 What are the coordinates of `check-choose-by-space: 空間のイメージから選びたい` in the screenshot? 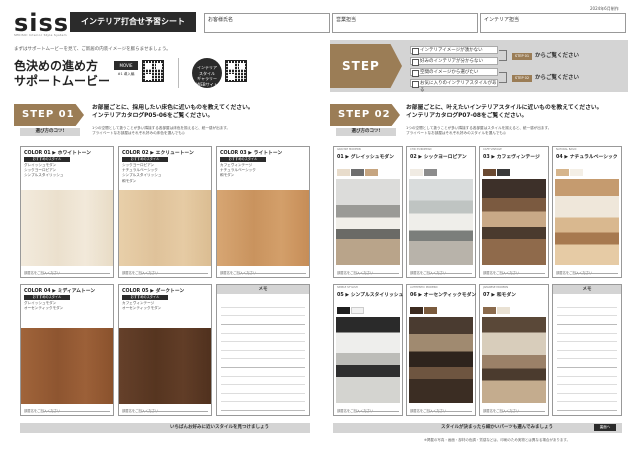 It's located at (454, 72).